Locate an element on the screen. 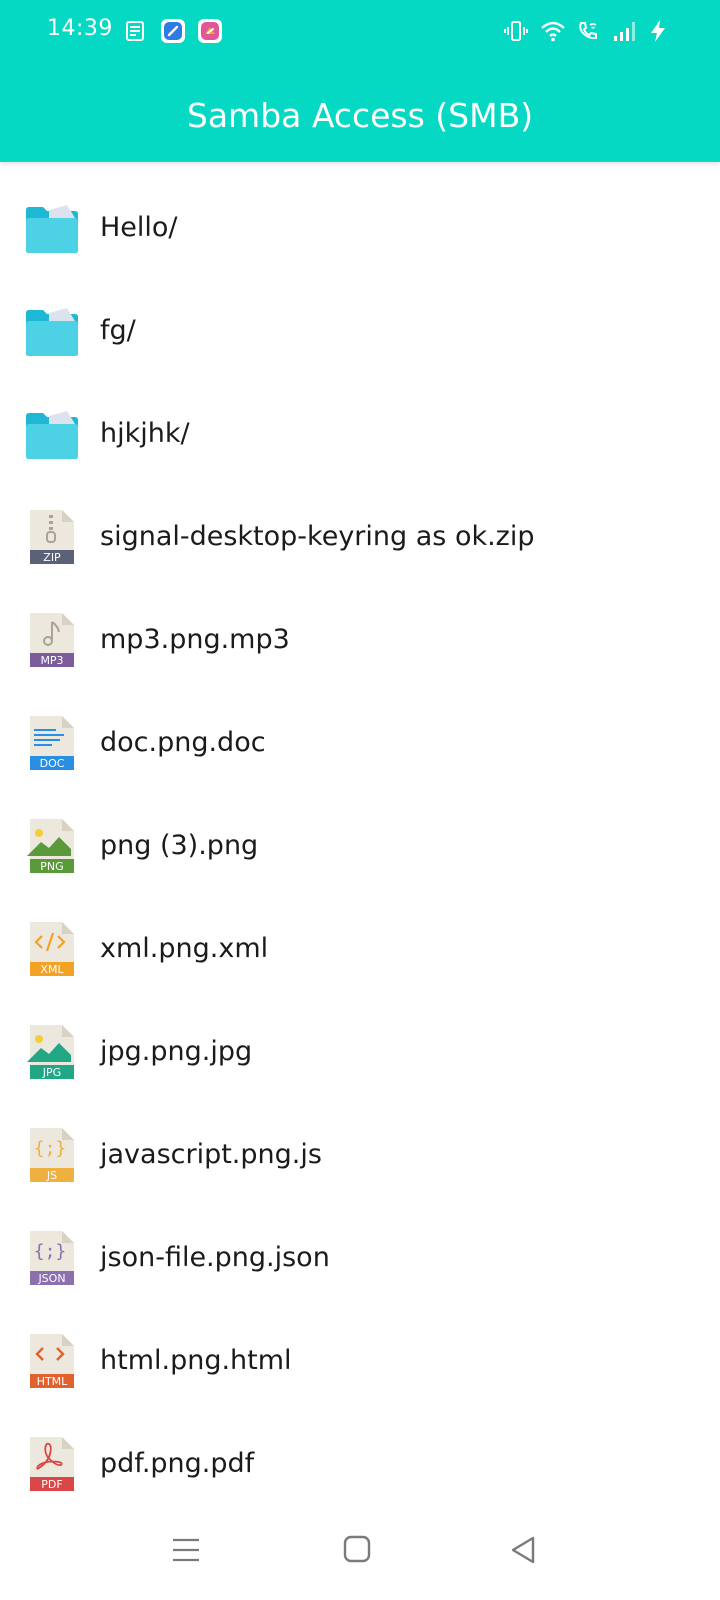 This screenshot has width=720, height=1600. file-name: html.png.html is located at coordinates (196, 1360).